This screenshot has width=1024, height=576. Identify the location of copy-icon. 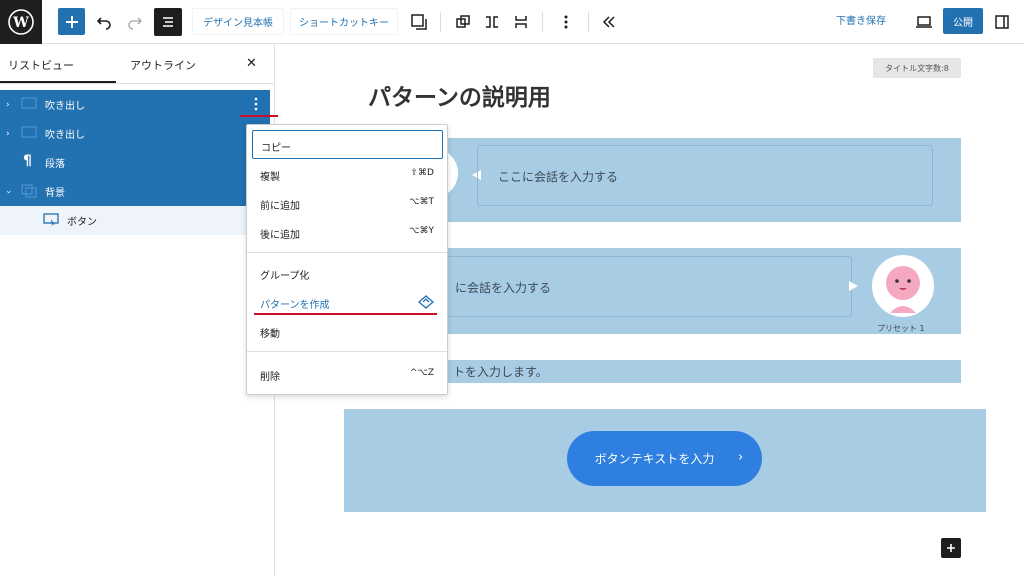
(419, 22).